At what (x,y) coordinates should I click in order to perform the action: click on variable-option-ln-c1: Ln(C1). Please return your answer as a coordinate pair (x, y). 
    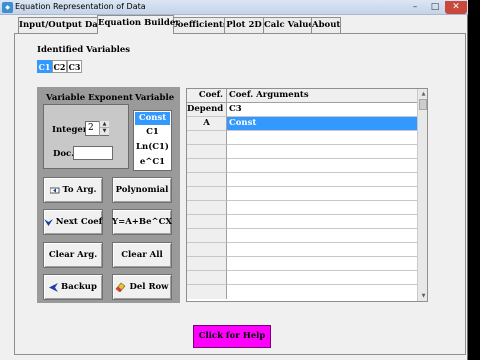
    Looking at the image, I should click on (152, 147).